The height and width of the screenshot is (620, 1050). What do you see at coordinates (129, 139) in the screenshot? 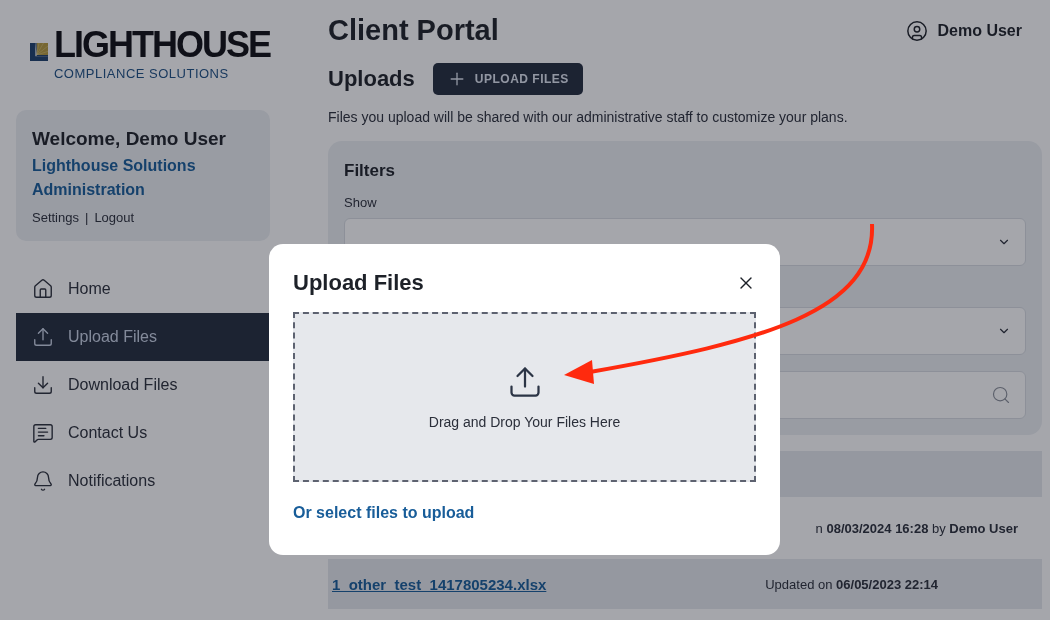
I see `welcome-heading: Welcome, Demo User` at bounding box center [129, 139].